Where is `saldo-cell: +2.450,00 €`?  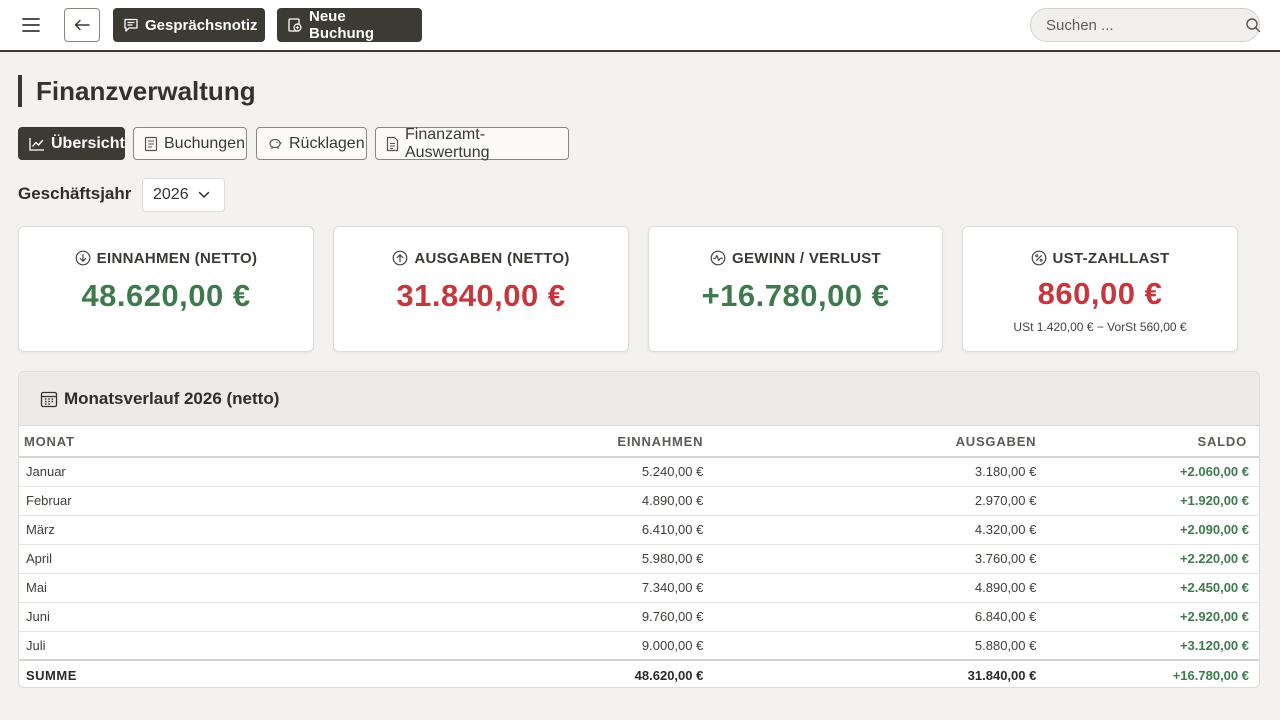
saldo-cell: +2.450,00 € is located at coordinates (1147, 588).